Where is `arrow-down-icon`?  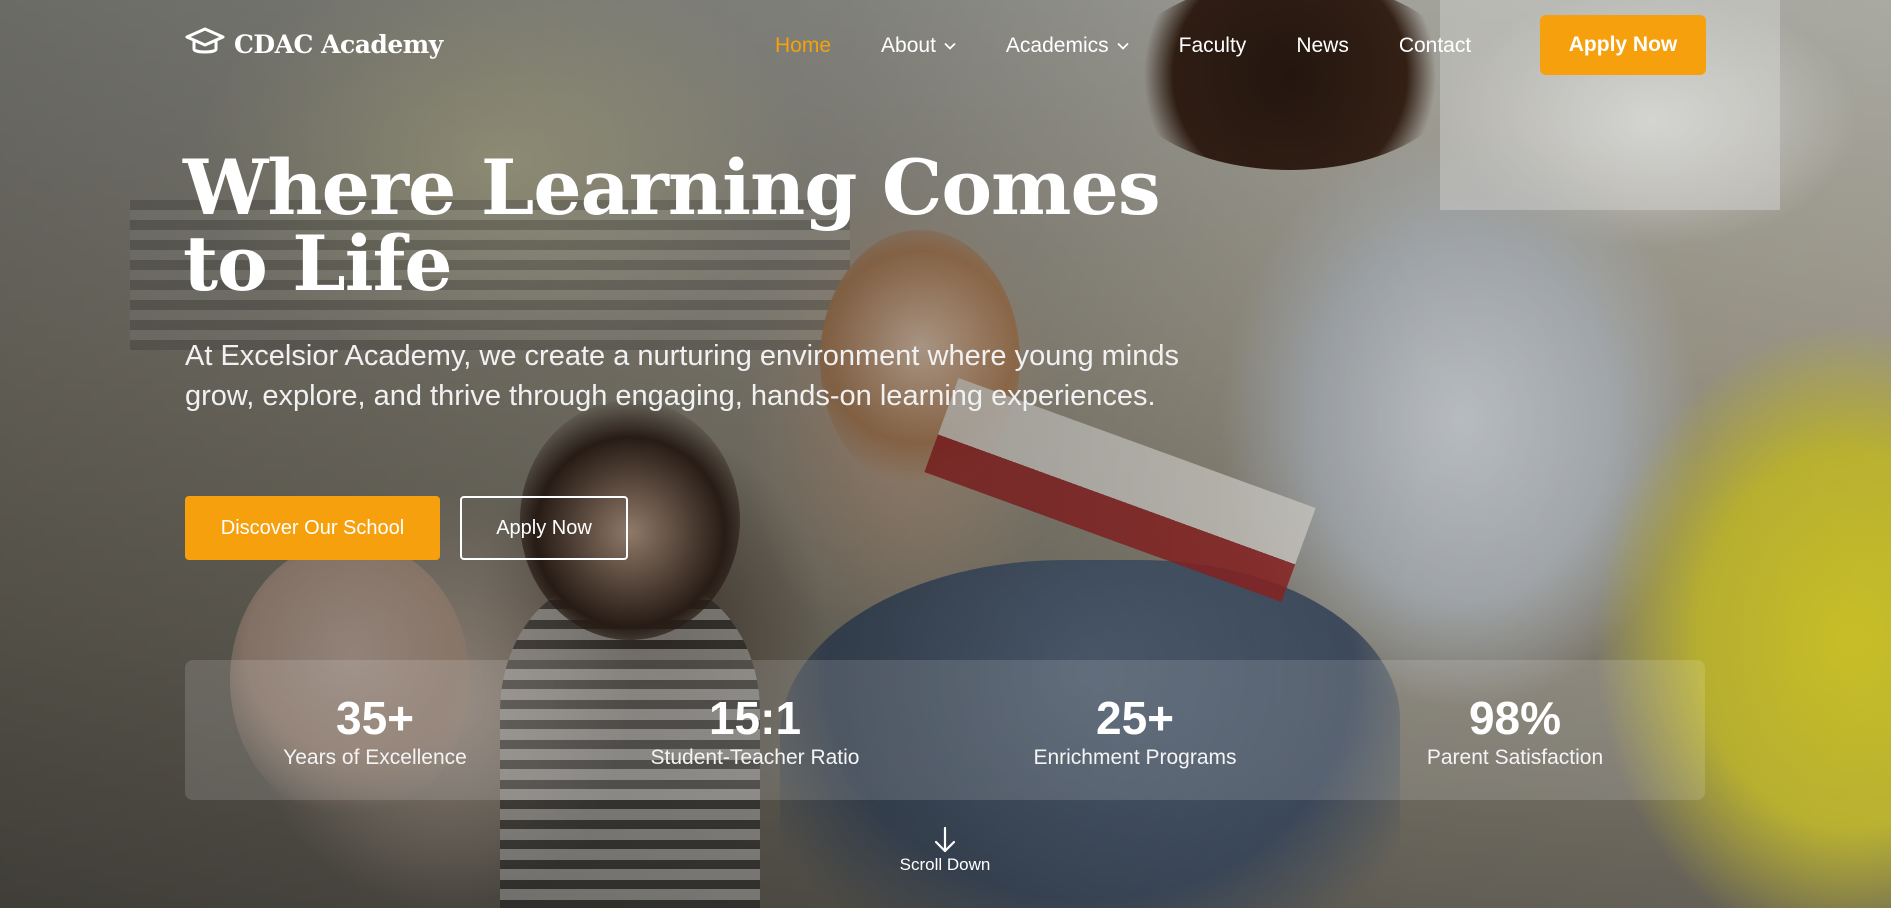 arrow-down-icon is located at coordinates (945, 839).